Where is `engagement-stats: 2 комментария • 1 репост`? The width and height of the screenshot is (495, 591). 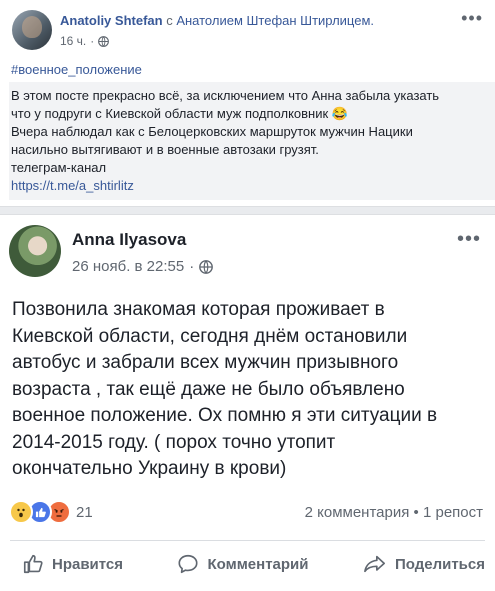
engagement-stats: 2 комментария • 1 репост is located at coordinates (394, 512).